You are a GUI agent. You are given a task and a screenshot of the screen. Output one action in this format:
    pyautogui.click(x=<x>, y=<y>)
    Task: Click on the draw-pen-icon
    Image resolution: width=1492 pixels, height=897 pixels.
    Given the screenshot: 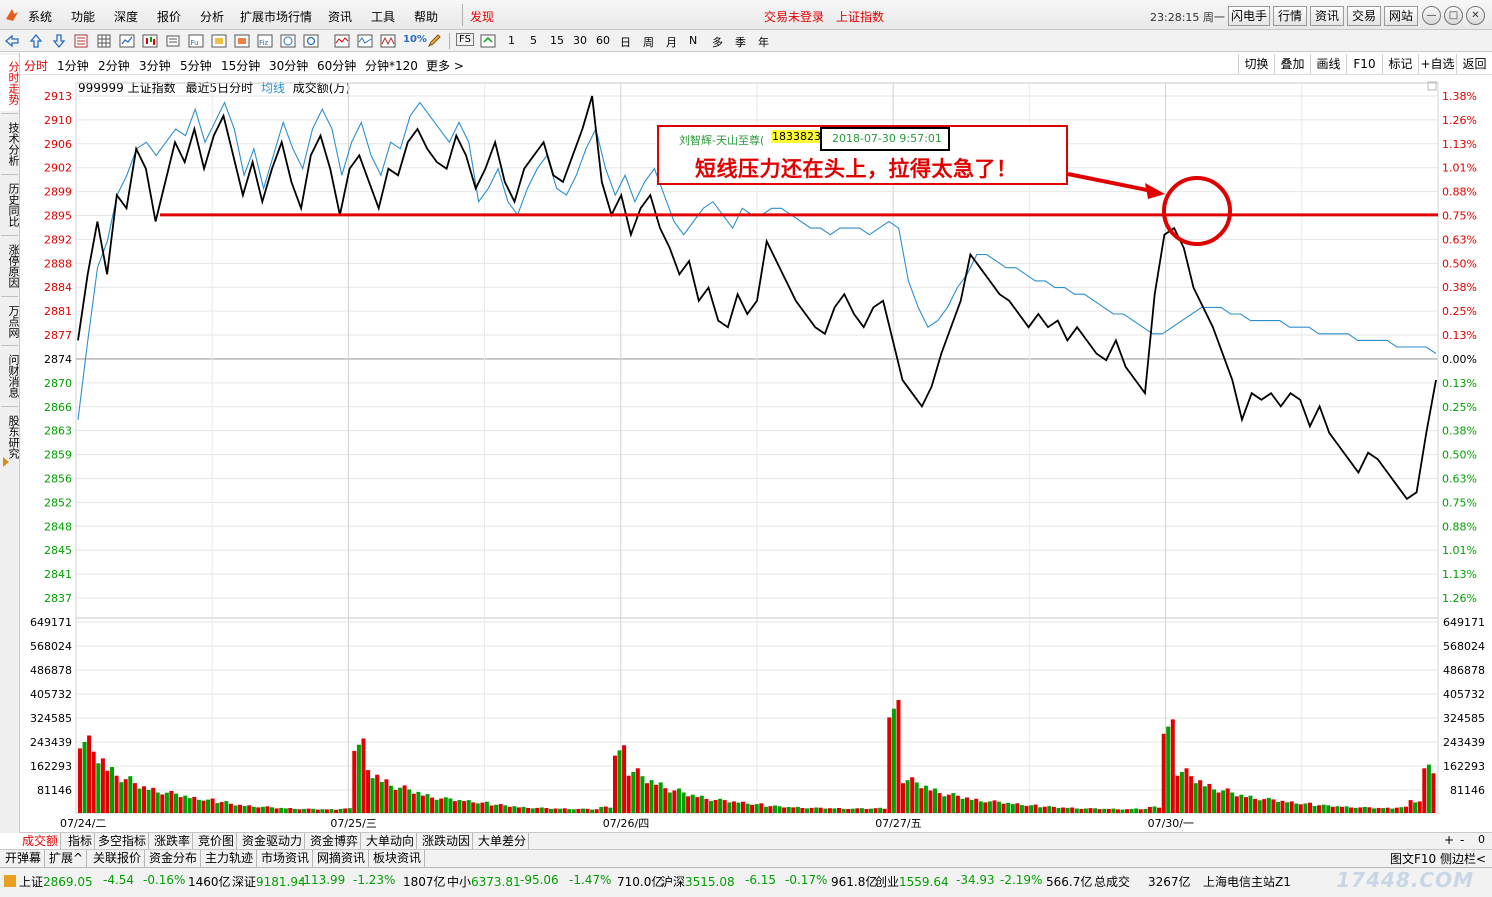 What is the action you would take?
    pyautogui.click(x=434, y=41)
    